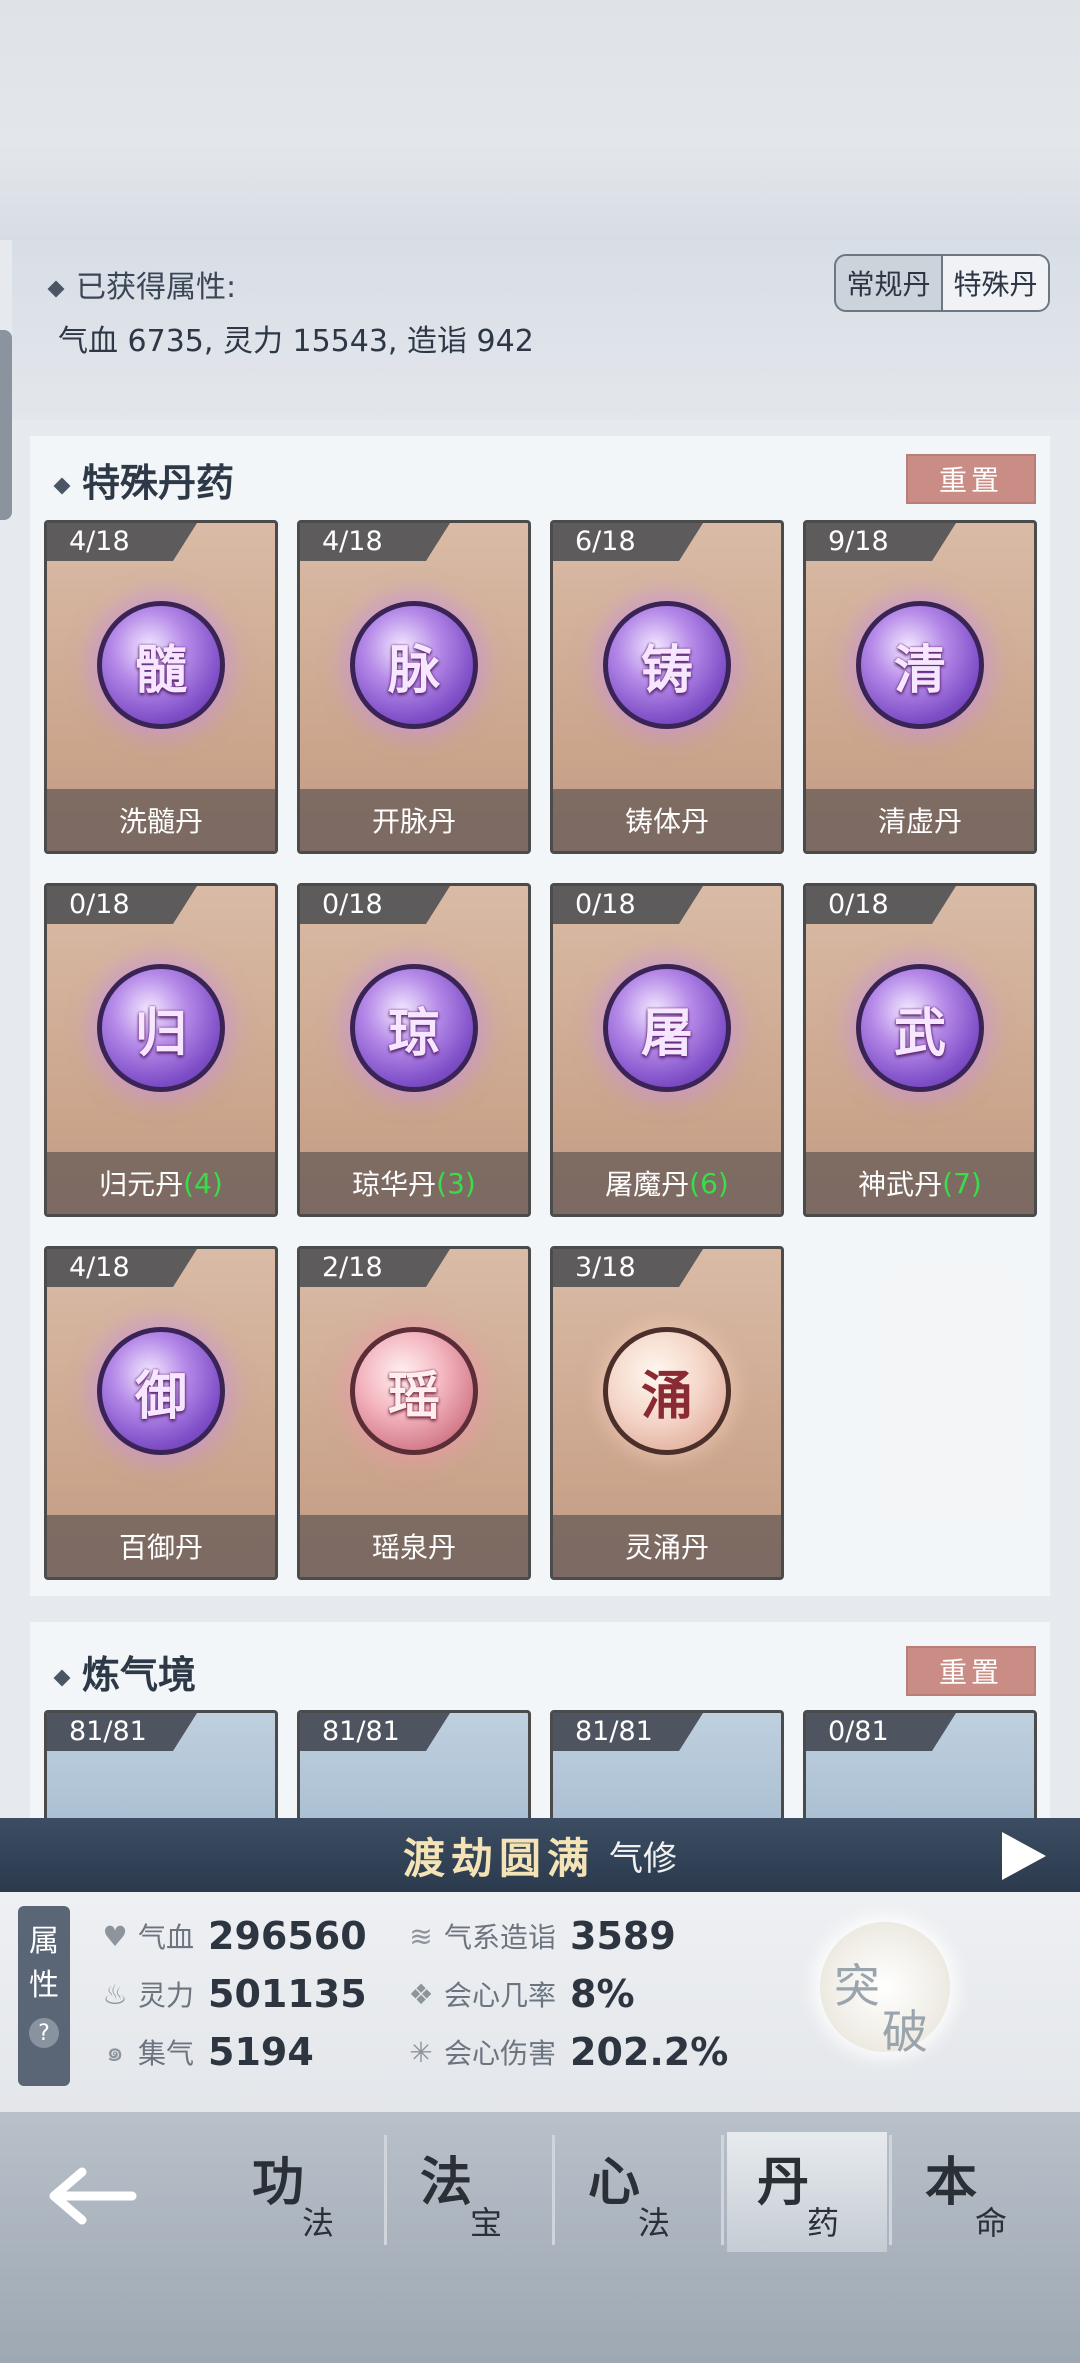 This screenshot has width=1080, height=2363. I want to click on crit-damage-icon: ✳, so click(421, 2052).